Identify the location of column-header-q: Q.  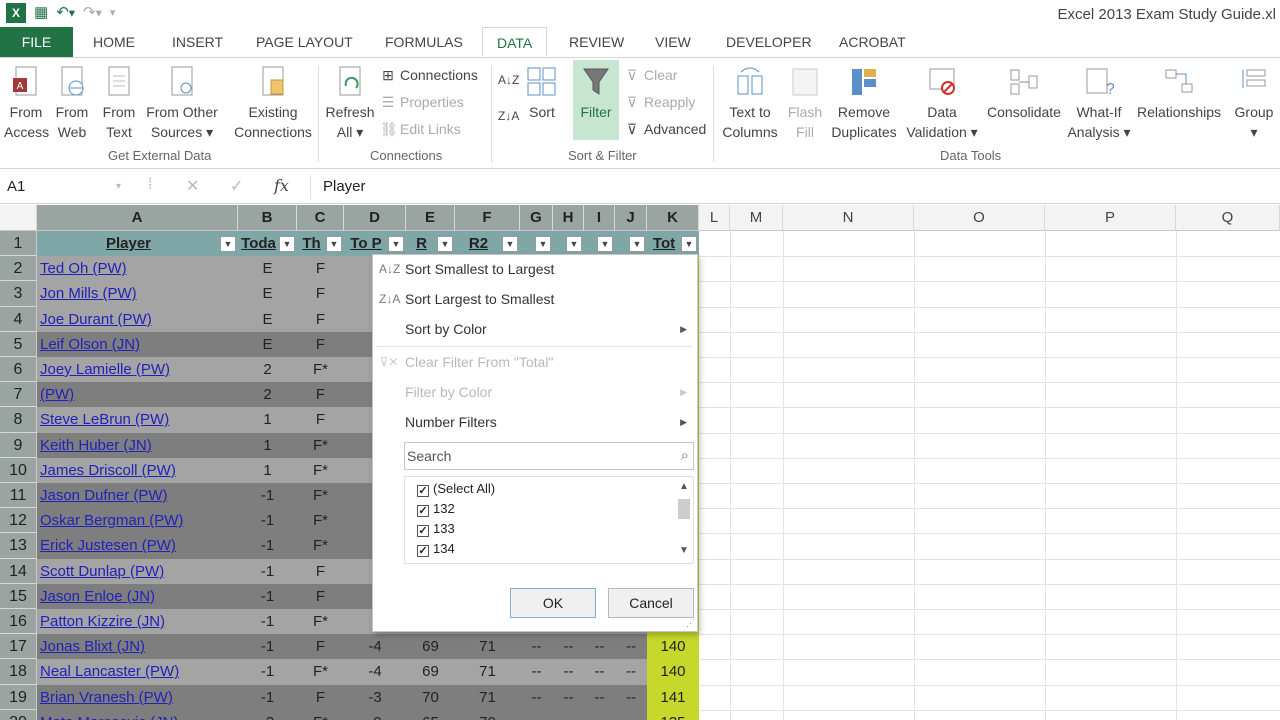
(1228, 218).